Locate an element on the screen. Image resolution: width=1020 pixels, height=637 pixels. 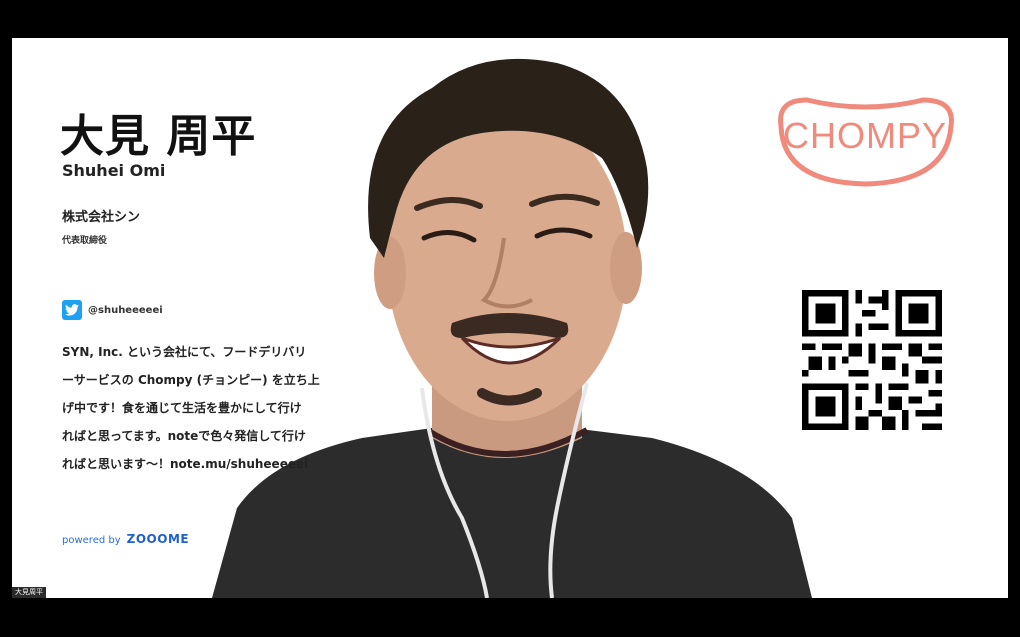
bio-line: げ中です！食を通じて生活を豊かにして行け is located at coordinates (182, 408).